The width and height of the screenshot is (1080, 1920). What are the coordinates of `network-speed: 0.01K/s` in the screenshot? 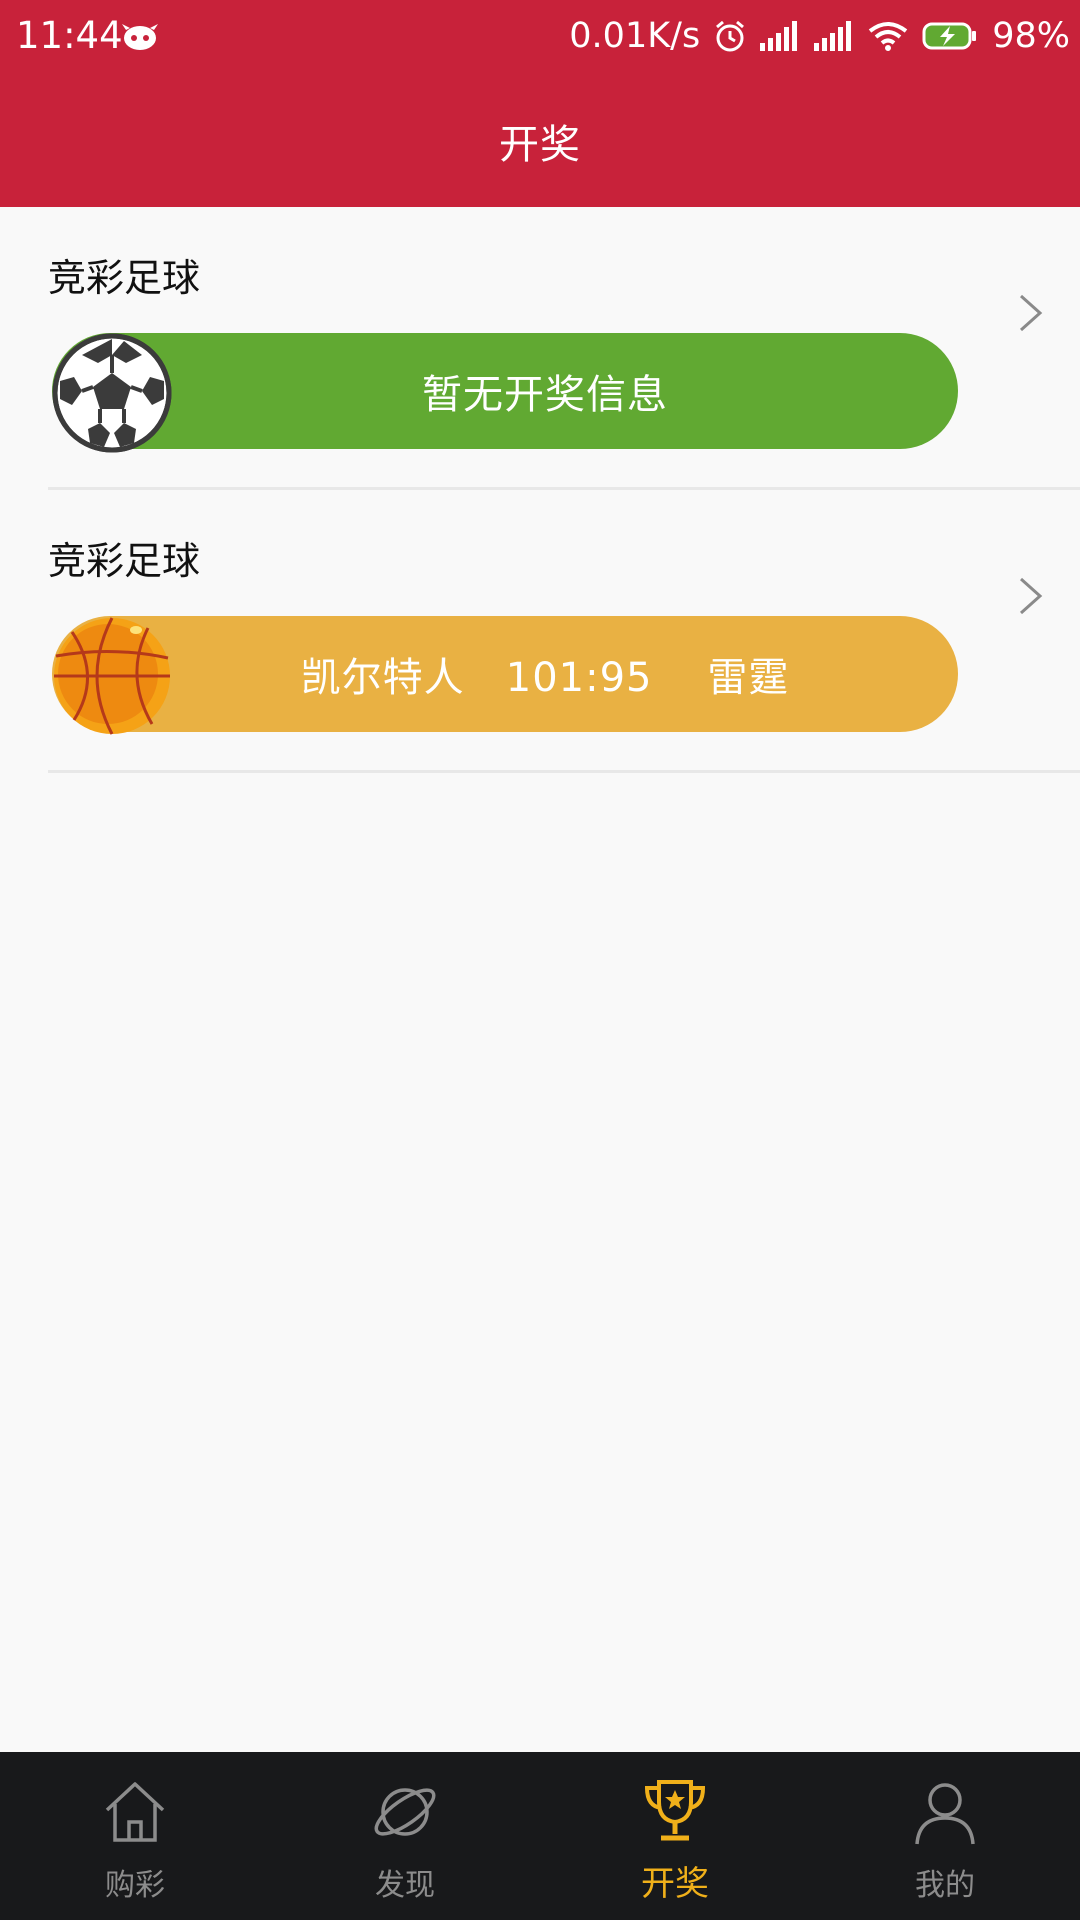 It's located at (635, 36).